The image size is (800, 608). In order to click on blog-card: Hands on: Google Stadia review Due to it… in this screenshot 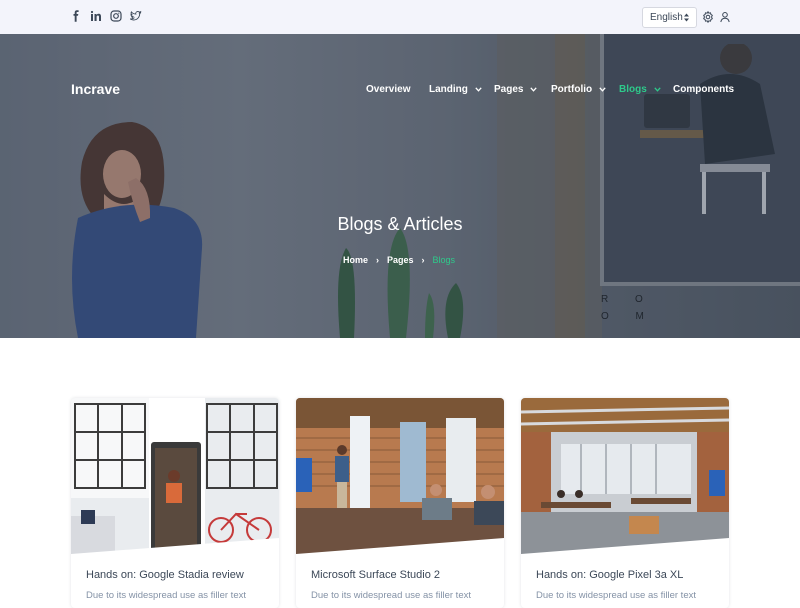, I will do `click(175, 503)`.